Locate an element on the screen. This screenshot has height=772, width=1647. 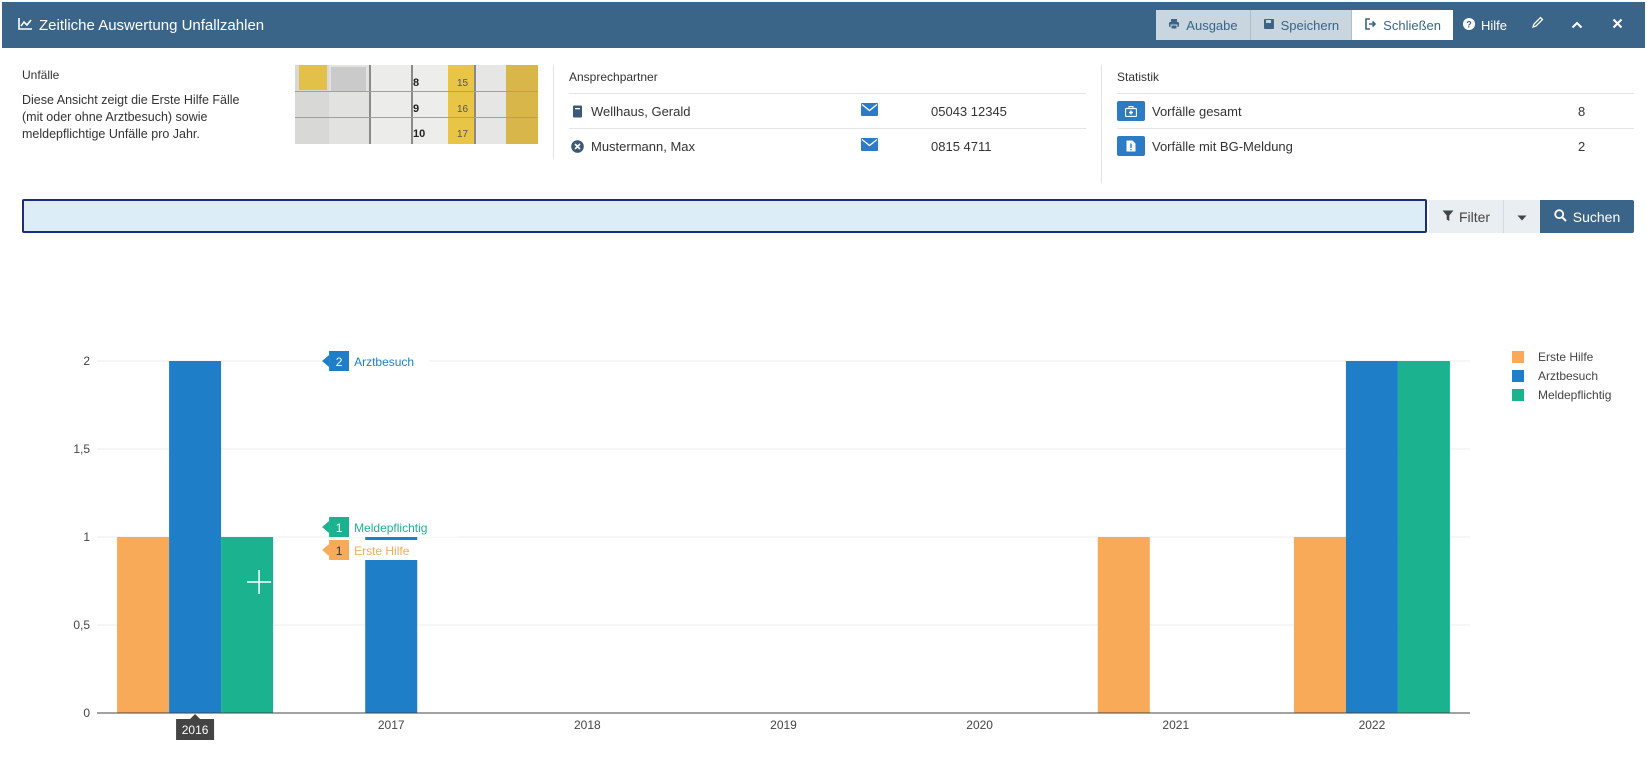
close-button is located at coordinates (1617, 25).